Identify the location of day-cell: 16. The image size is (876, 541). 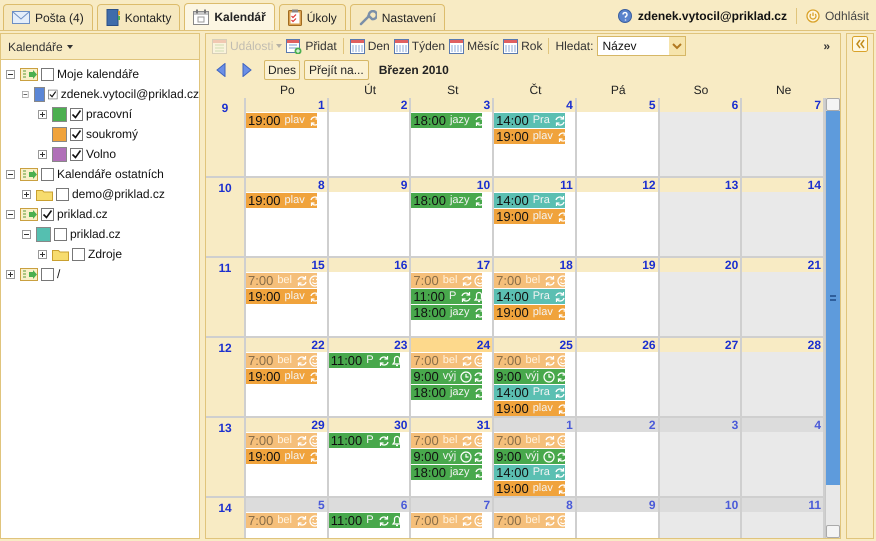
(370, 298).